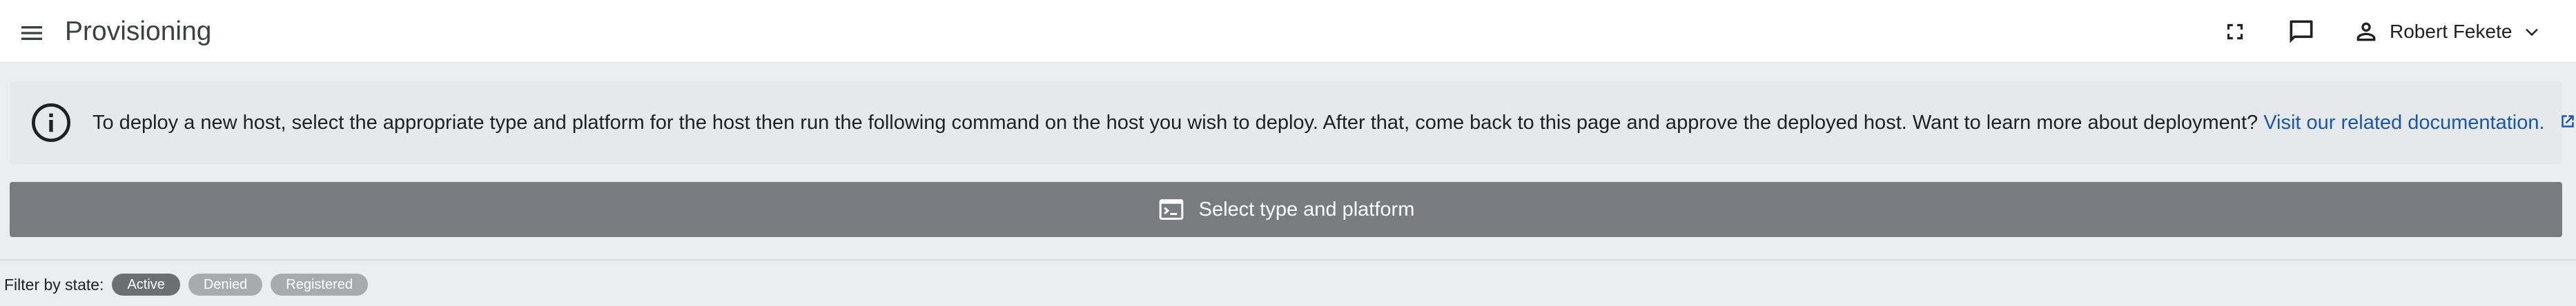  Describe the element at coordinates (138, 31) in the screenshot. I see `page-title: Provisioning` at that location.